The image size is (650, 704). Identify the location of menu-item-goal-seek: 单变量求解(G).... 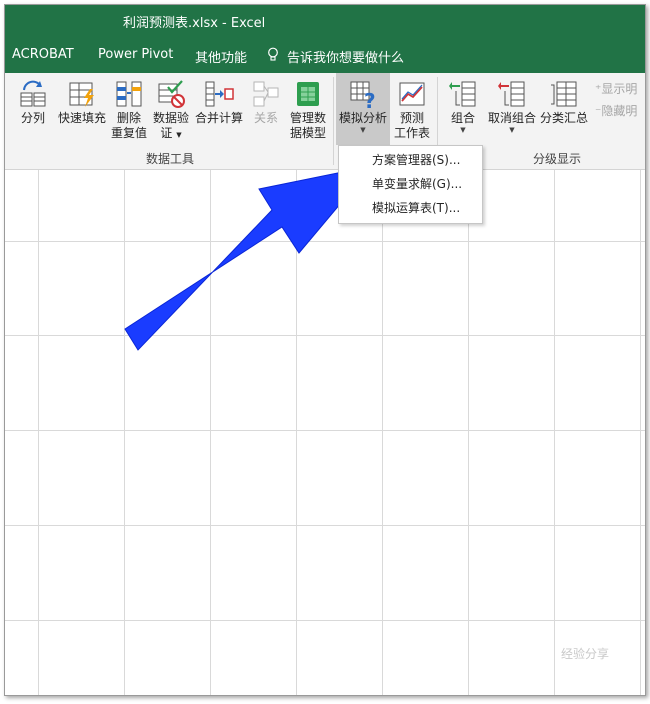
(410, 184).